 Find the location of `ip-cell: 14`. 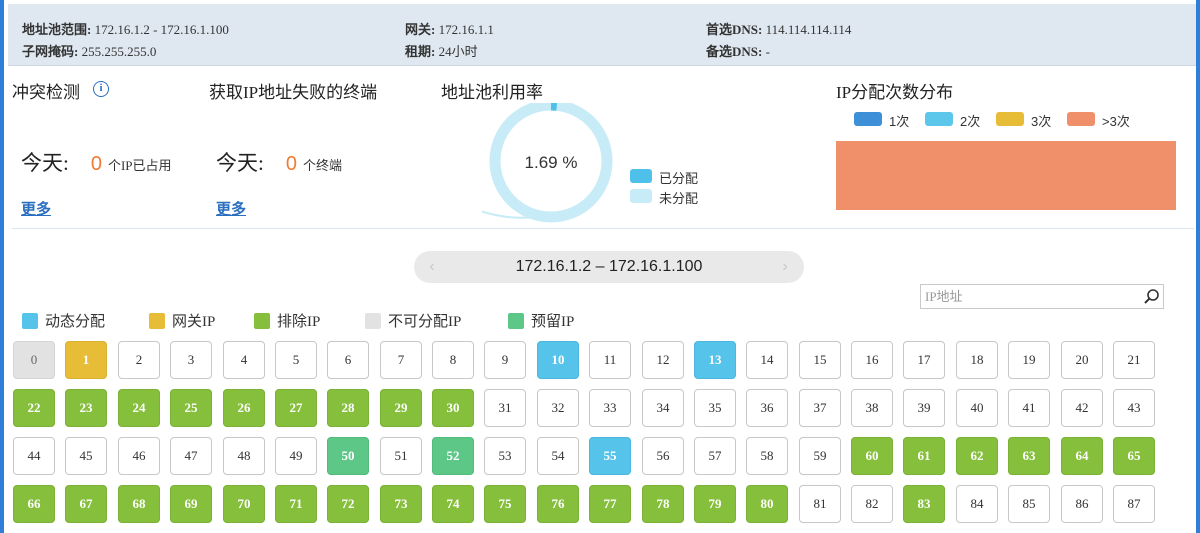

ip-cell: 14 is located at coordinates (767, 360).